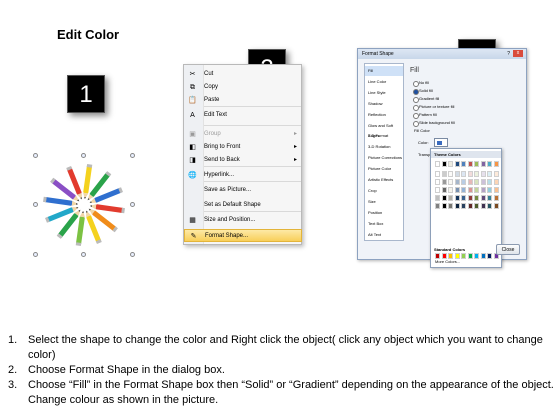 The image size is (560, 420). I want to click on close-icon: x, so click(518, 53).